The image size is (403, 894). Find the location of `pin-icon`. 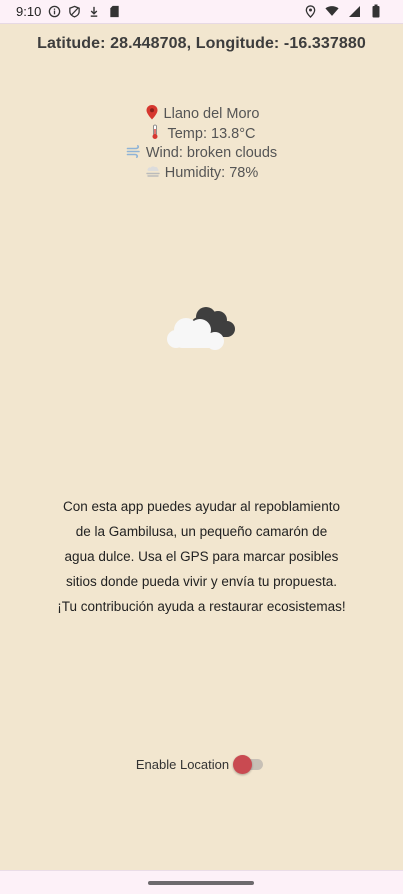

pin-icon is located at coordinates (152, 112).